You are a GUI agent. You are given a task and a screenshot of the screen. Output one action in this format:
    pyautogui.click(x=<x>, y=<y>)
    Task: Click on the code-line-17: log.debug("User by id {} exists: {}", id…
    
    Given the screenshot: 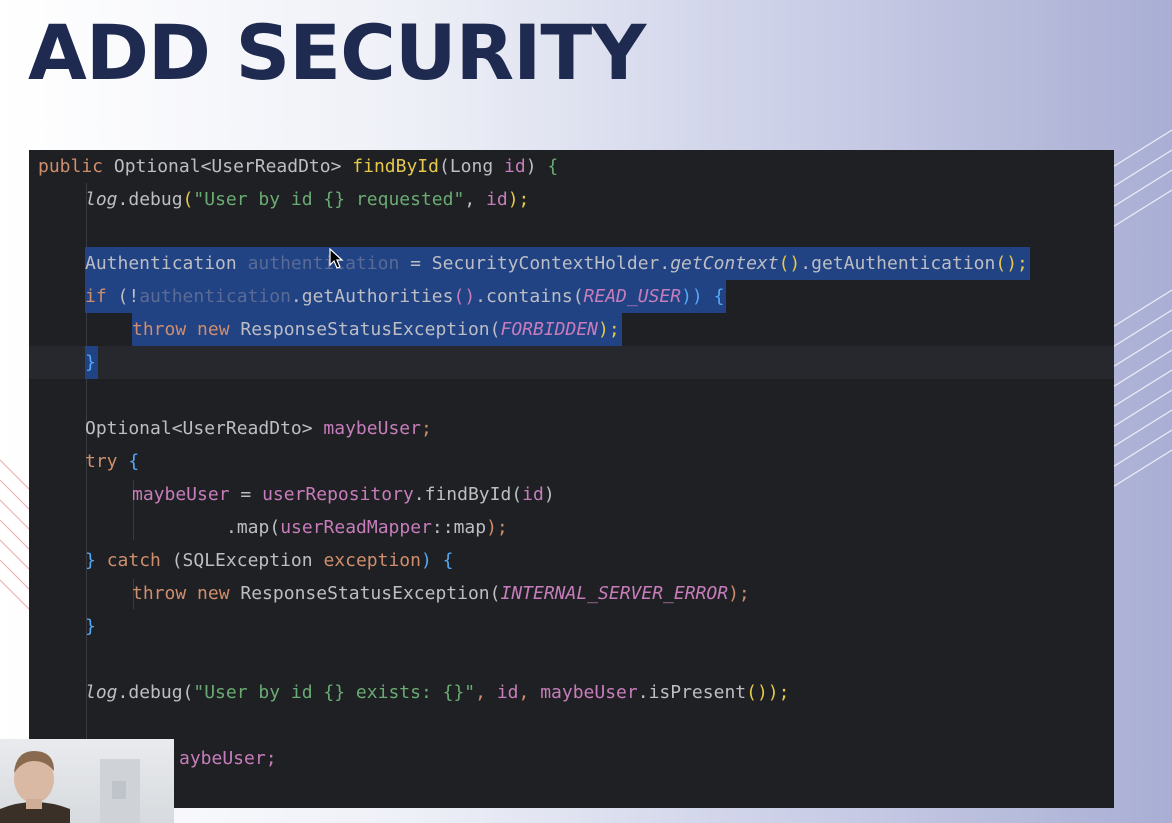 What is the action you would take?
    pyautogui.click(x=571, y=692)
    